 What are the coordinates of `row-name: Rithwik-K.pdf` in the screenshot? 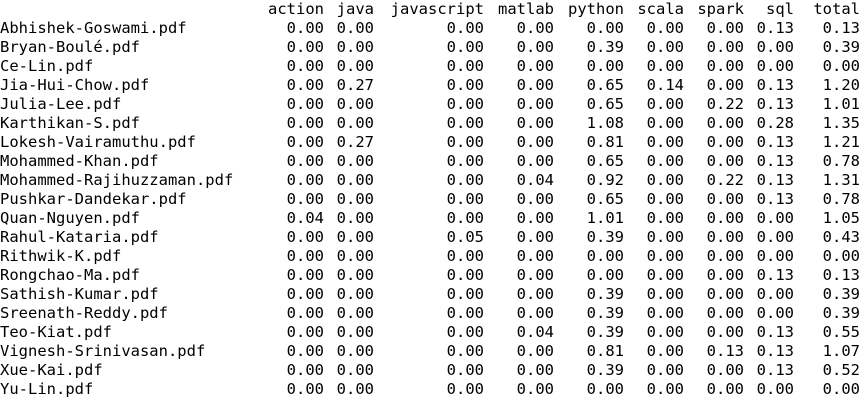 It's located at (61, 256).